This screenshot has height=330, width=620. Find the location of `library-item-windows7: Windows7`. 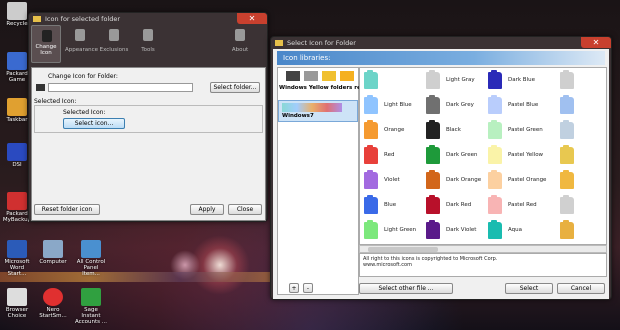

library-item-windows7: Windows7 is located at coordinates (318, 111).